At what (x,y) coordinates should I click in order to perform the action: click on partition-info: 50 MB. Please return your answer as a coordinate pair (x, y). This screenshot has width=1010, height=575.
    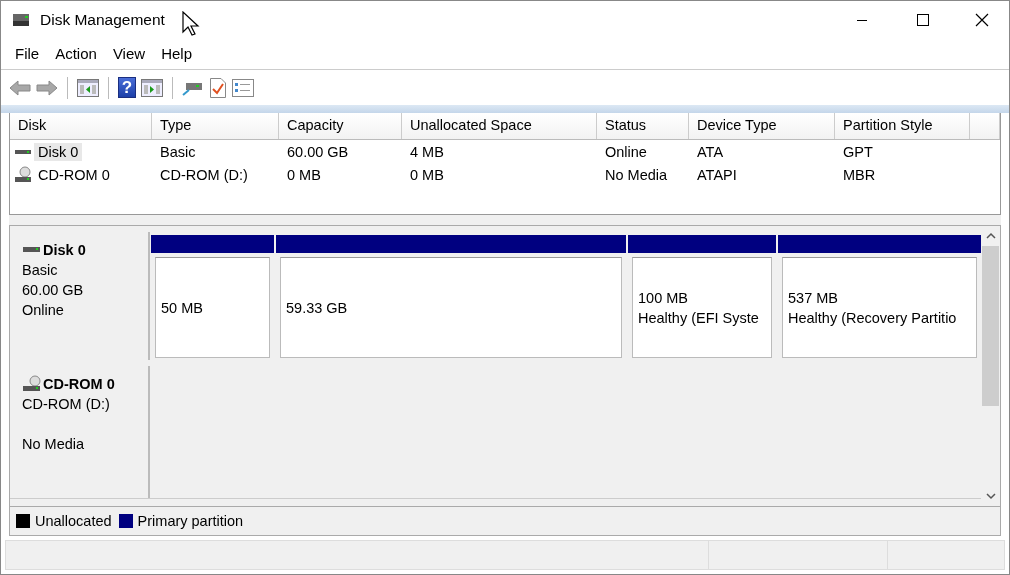
    Looking at the image, I should click on (182, 308).